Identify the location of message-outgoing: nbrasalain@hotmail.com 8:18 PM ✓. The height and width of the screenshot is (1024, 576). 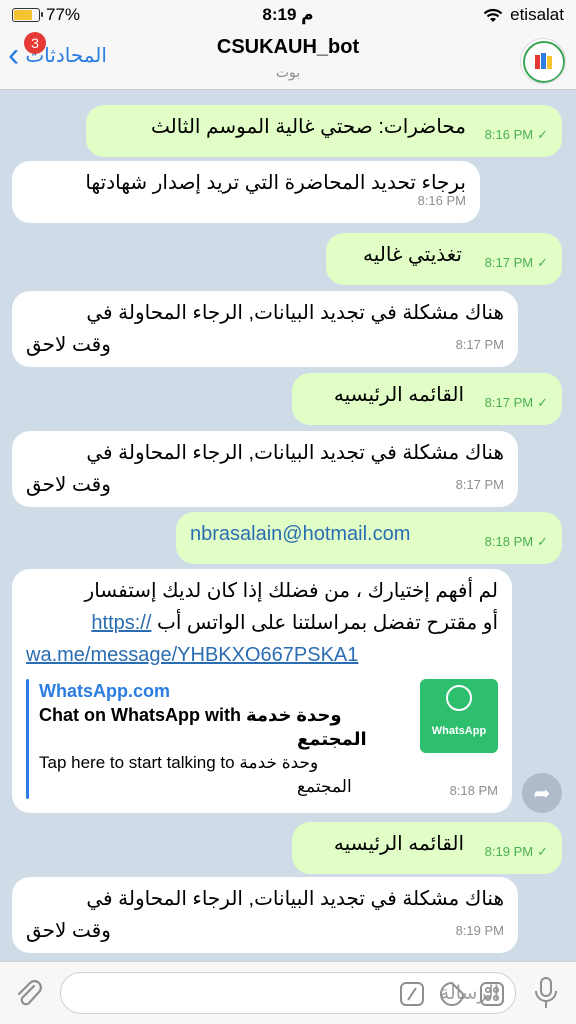
(369, 538).